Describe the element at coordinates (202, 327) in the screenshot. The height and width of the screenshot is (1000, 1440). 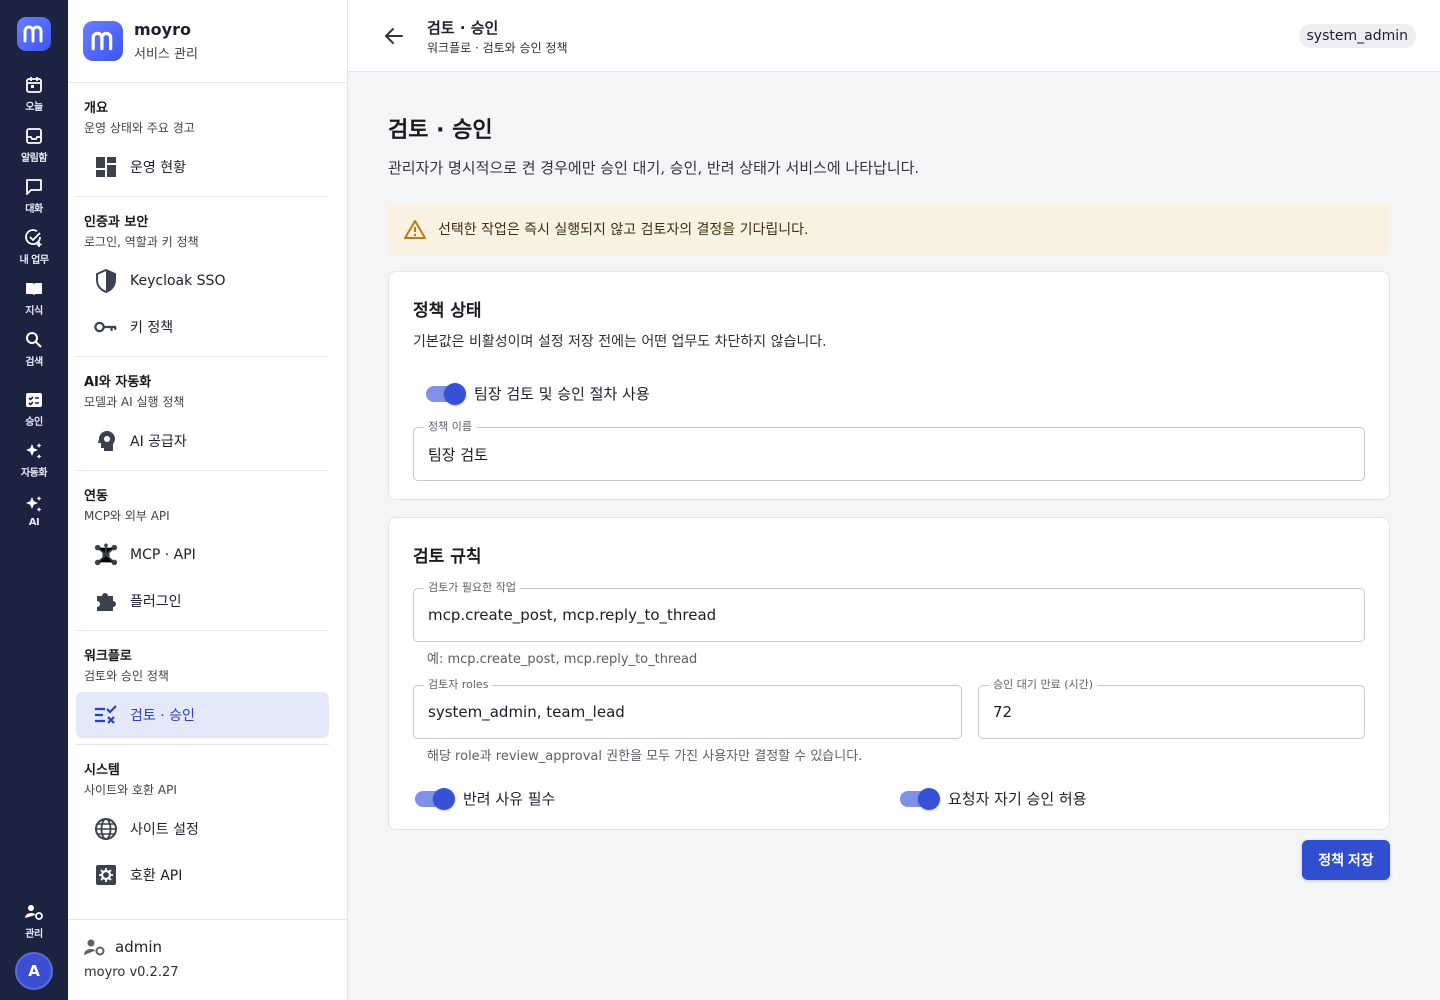
I see `sidebar-item-key-policy: 키 정책` at that location.